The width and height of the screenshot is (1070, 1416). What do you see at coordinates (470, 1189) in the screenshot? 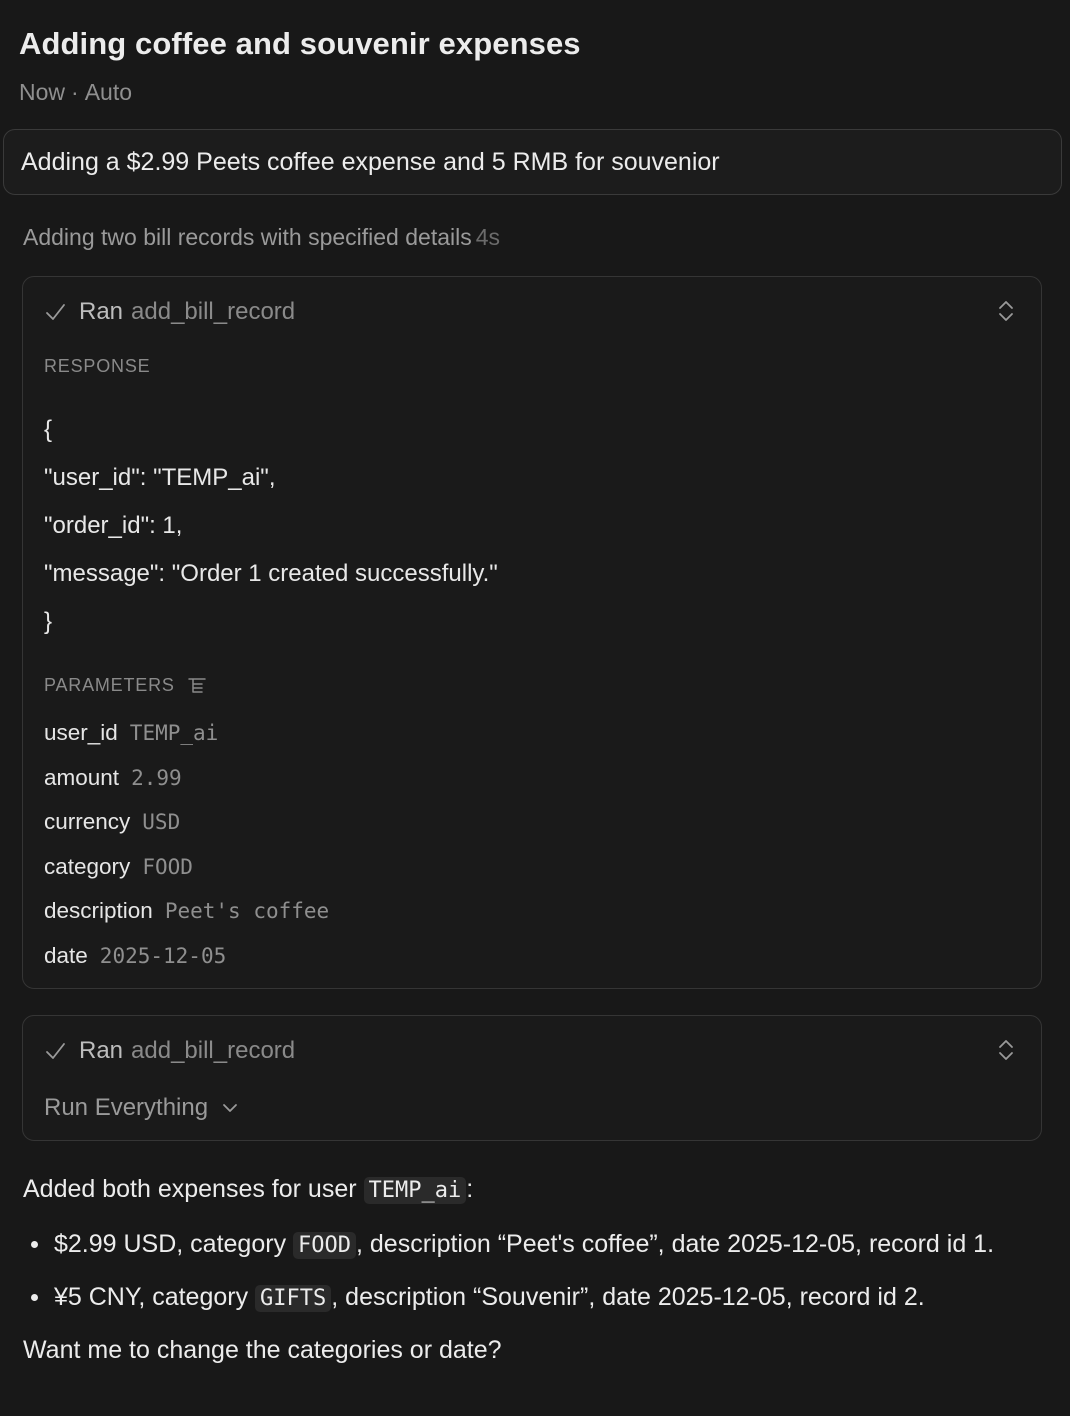
I see `summary-intro-colon: :` at bounding box center [470, 1189].